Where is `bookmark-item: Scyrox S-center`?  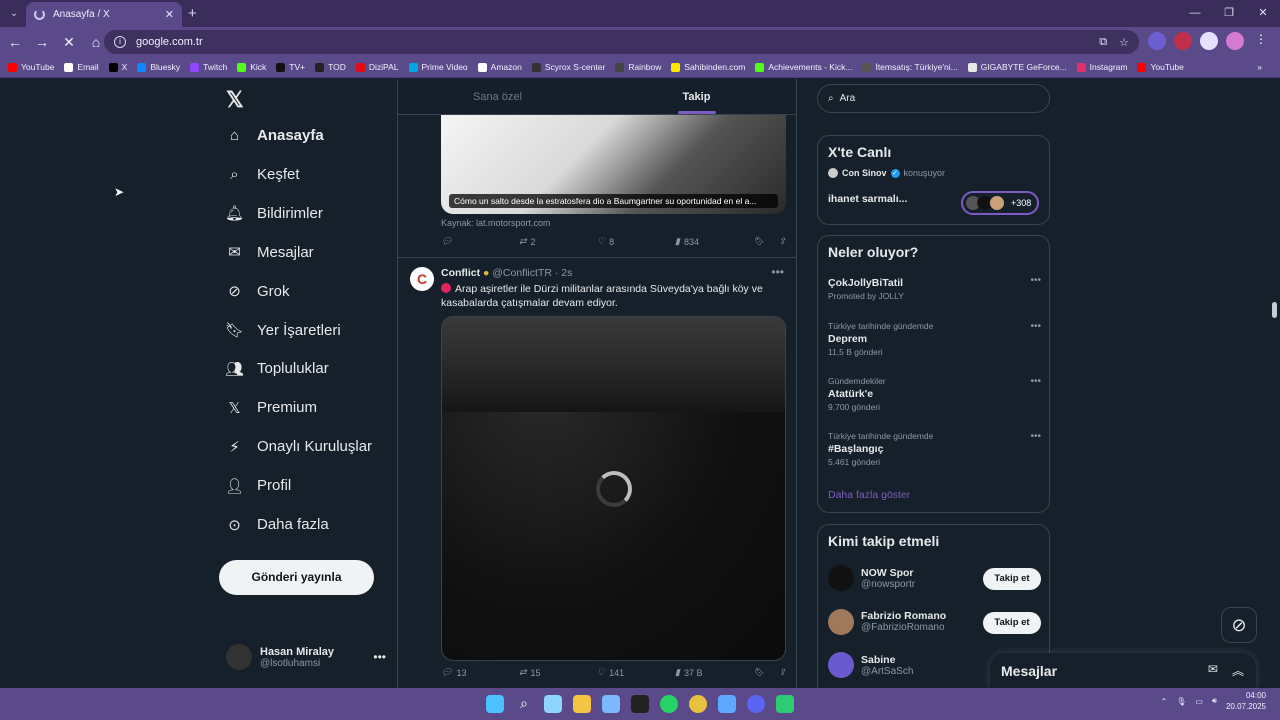
bookmark-item: Scyrox S-center is located at coordinates (568, 67).